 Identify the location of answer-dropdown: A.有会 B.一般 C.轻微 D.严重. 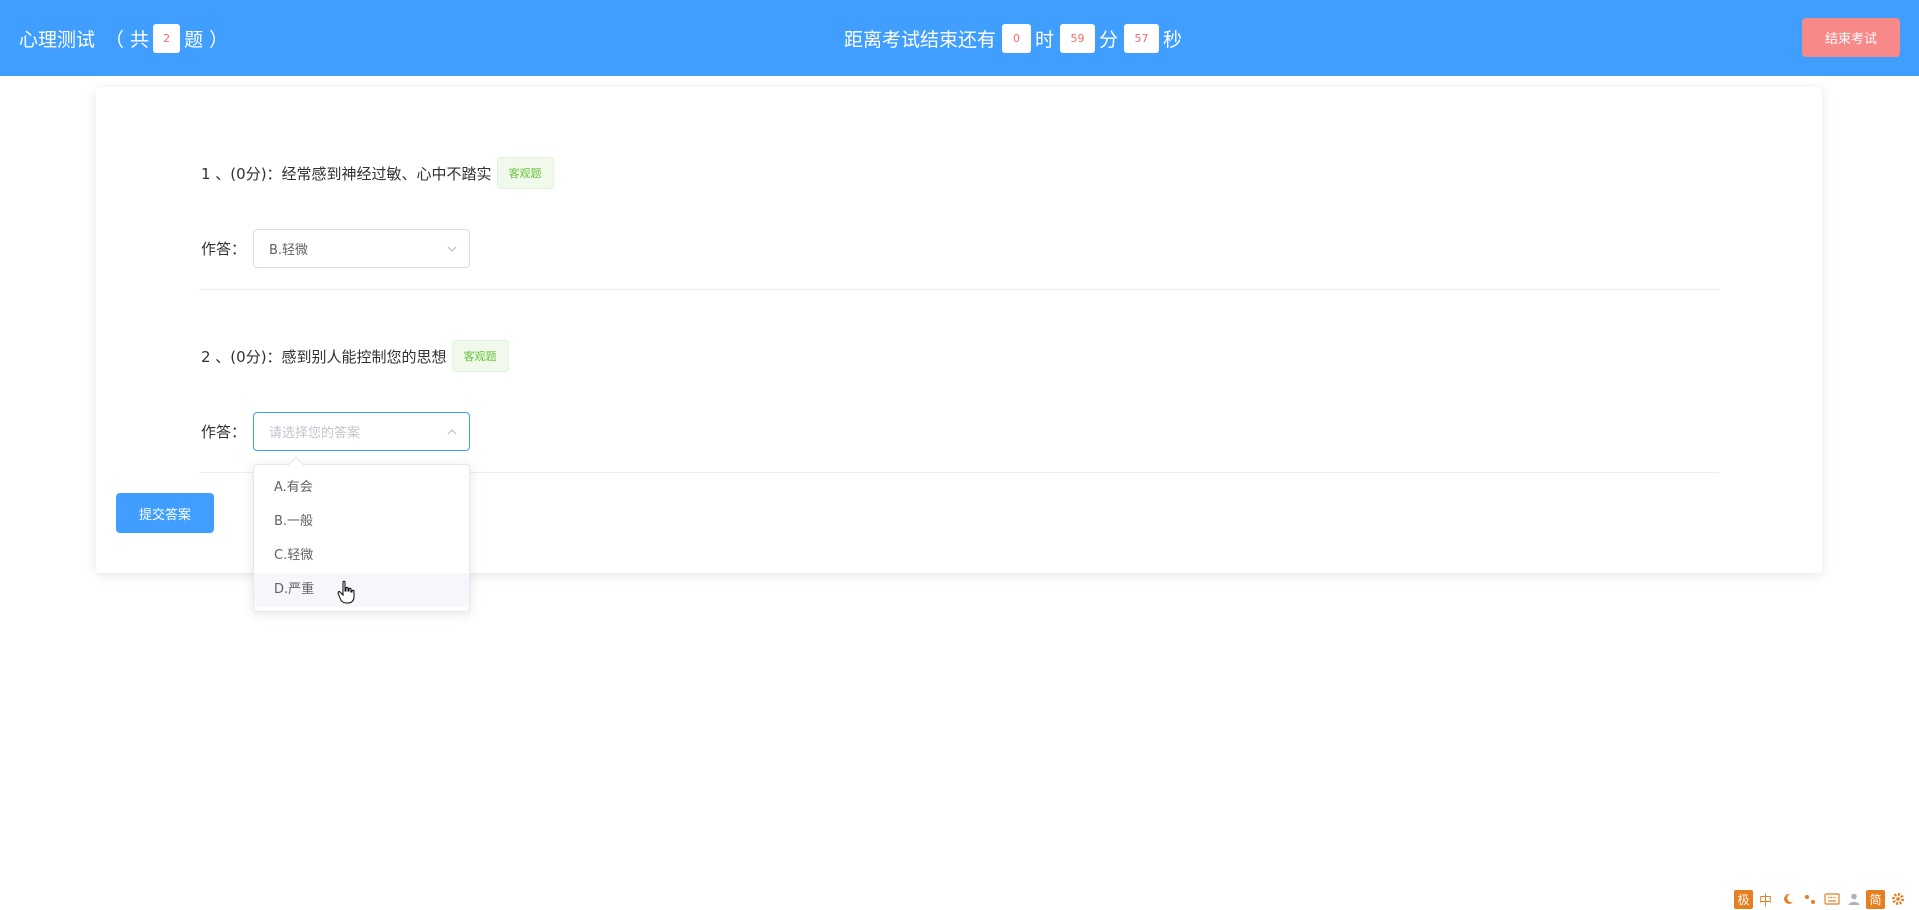
(361, 534).